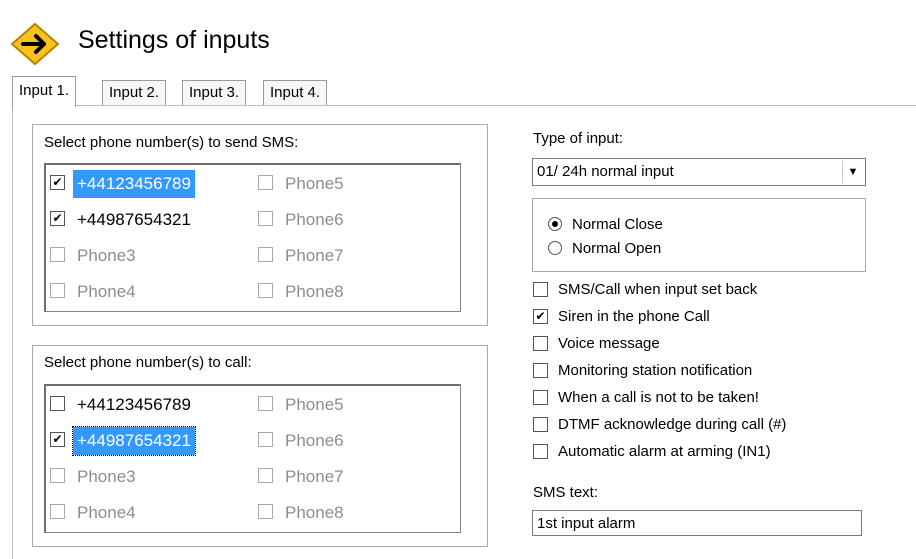  Describe the element at coordinates (634, 316) in the screenshot. I see `option-label: Siren in the phone Call` at that location.